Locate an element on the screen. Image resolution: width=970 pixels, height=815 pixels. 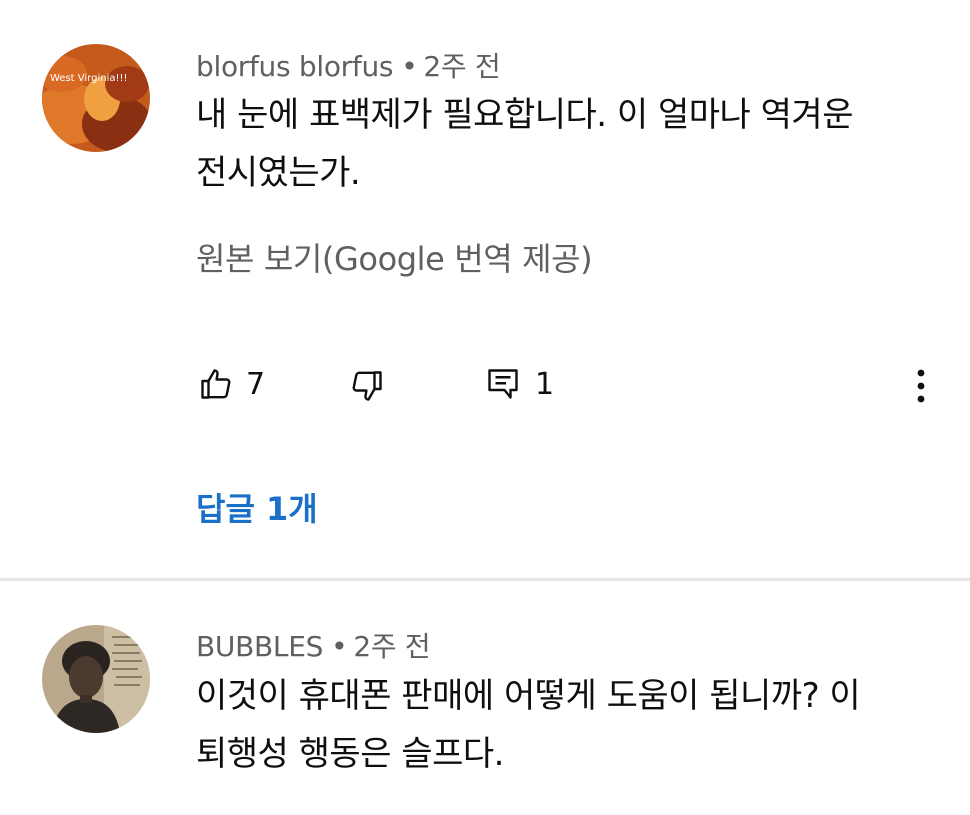
author-name: blorfus blorfus is located at coordinates (294, 66).